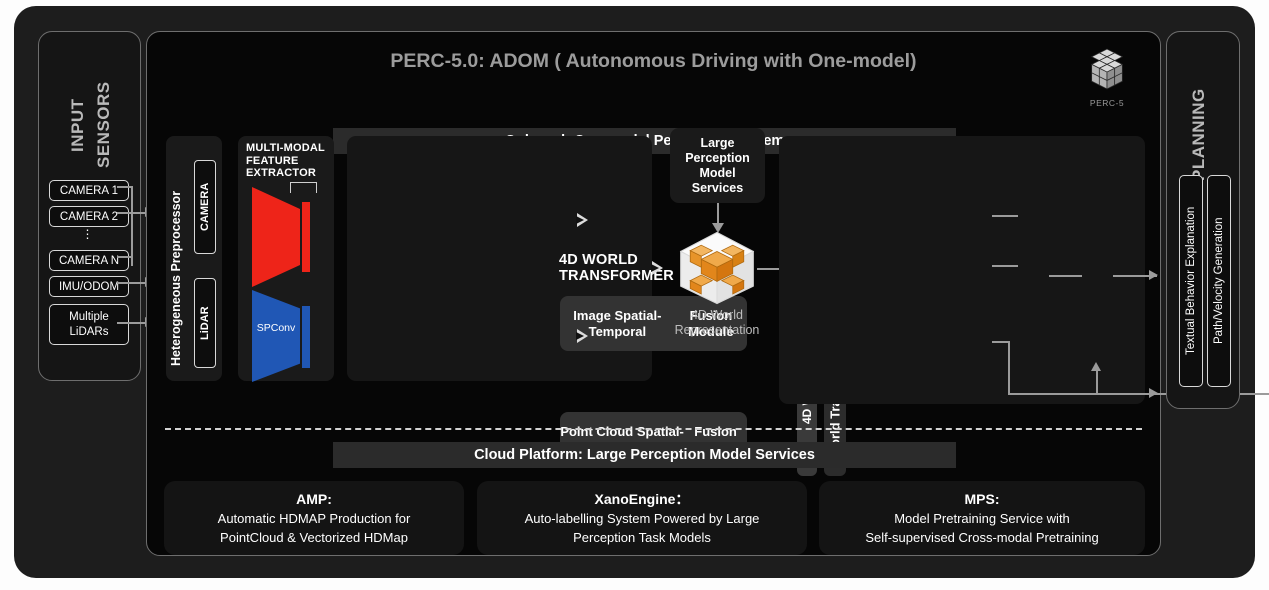 The height and width of the screenshot is (590, 1269). What do you see at coordinates (205, 207) in the screenshot?
I see `preprocessor-channel-camera: CAMERA` at bounding box center [205, 207].